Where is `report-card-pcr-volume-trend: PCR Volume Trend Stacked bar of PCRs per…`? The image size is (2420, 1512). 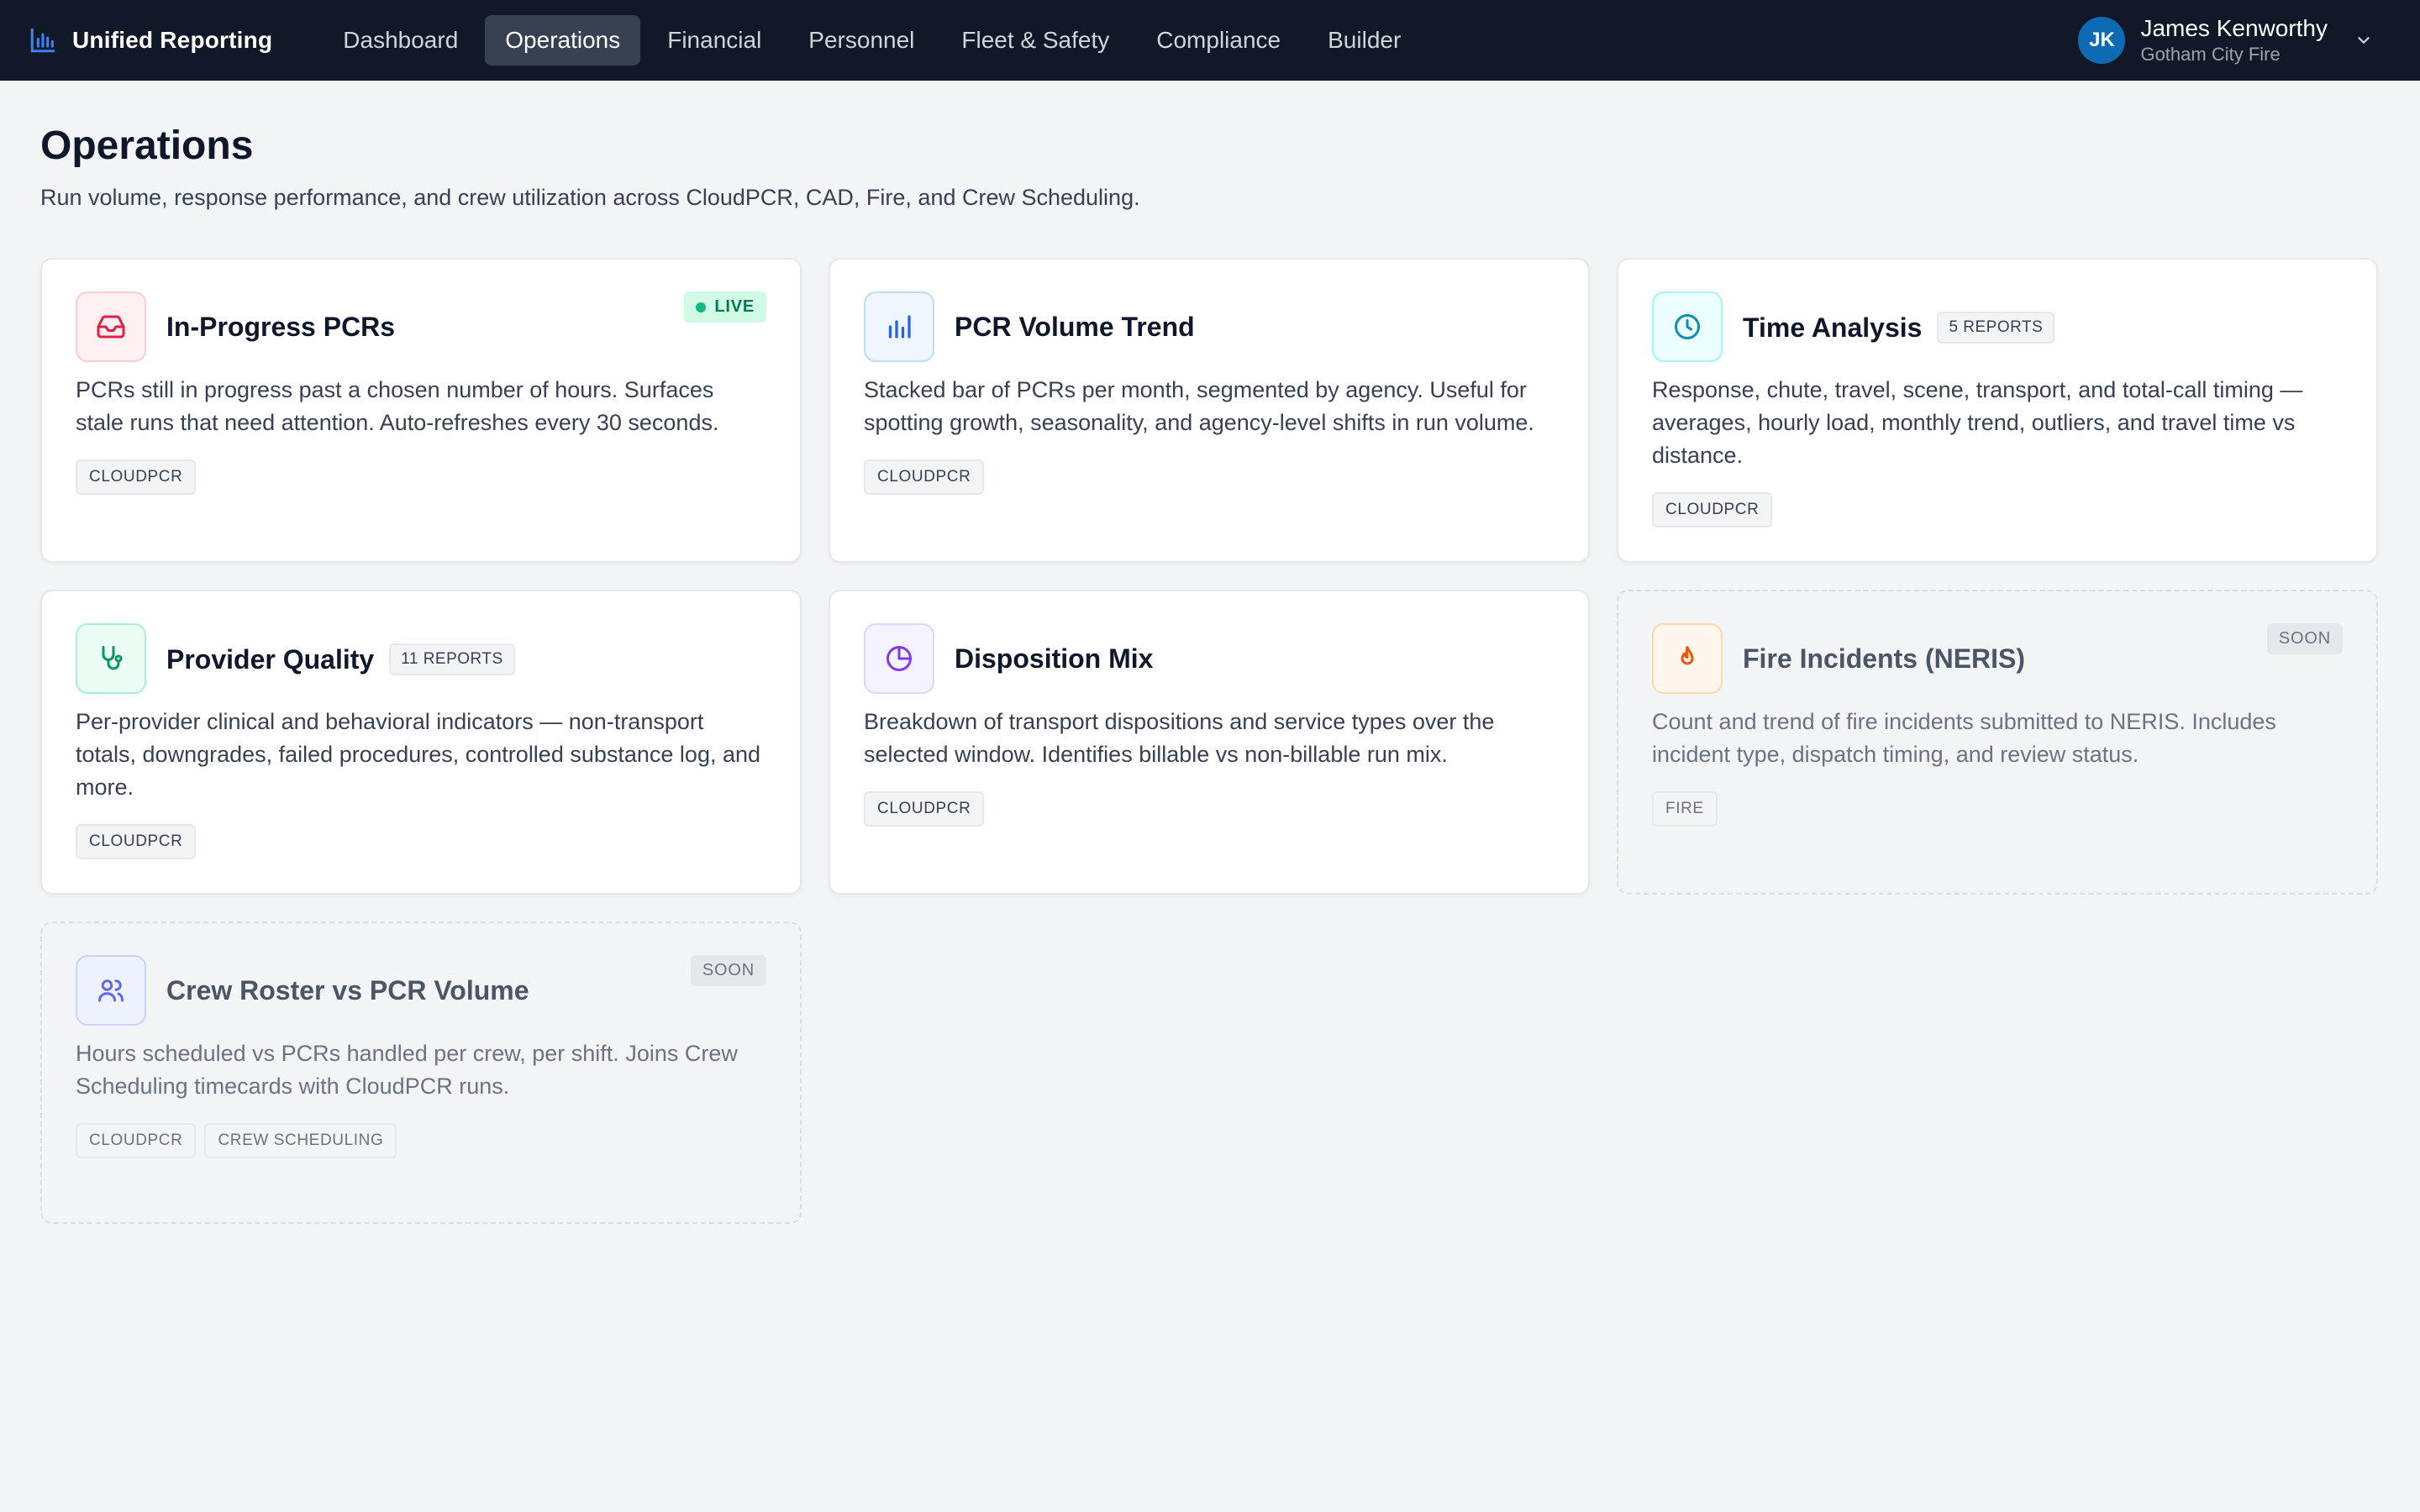
report-card-pcr-volume-trend: PCR Volume Trend Stacked bar of PCRs per… is located at coordinates (1209, 410).